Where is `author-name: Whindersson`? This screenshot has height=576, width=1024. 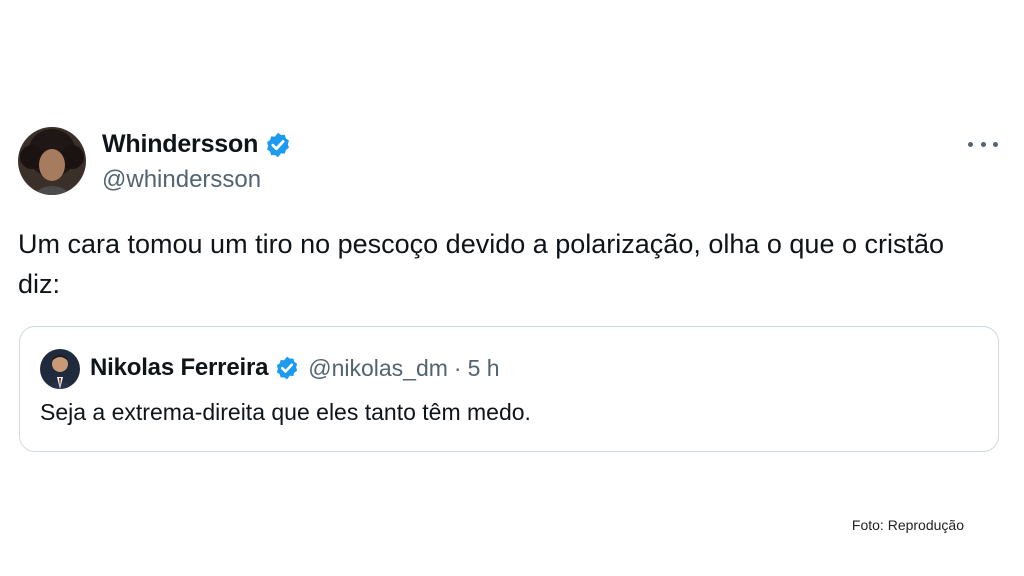
author-name: Whindersson is located at coordinates (180, 144).